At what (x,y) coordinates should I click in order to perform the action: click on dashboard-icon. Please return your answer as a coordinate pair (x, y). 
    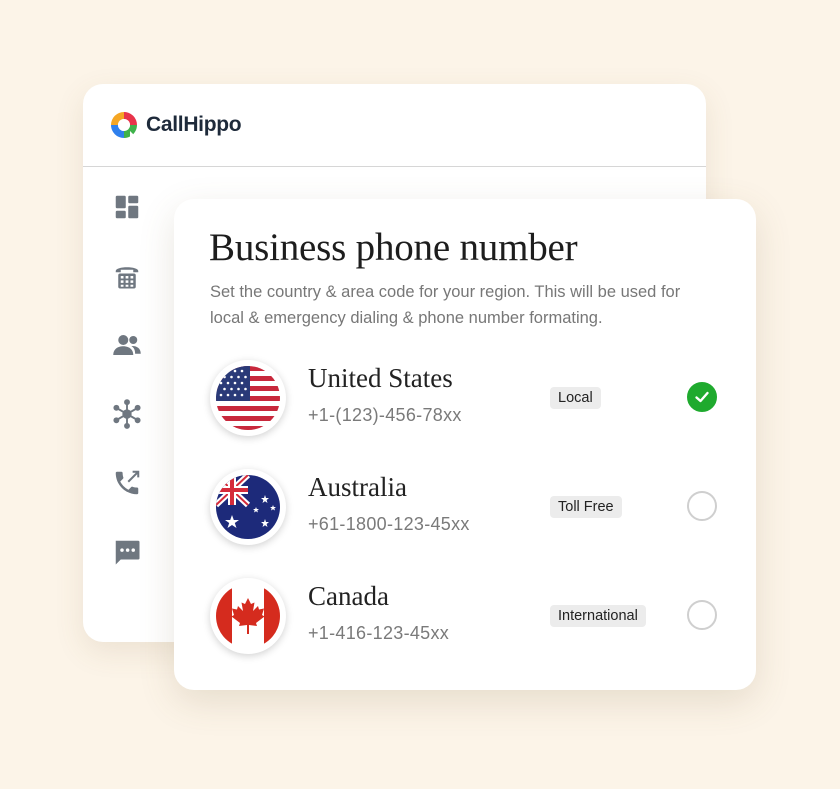
    Looking at the image, I should click on (127, 207).